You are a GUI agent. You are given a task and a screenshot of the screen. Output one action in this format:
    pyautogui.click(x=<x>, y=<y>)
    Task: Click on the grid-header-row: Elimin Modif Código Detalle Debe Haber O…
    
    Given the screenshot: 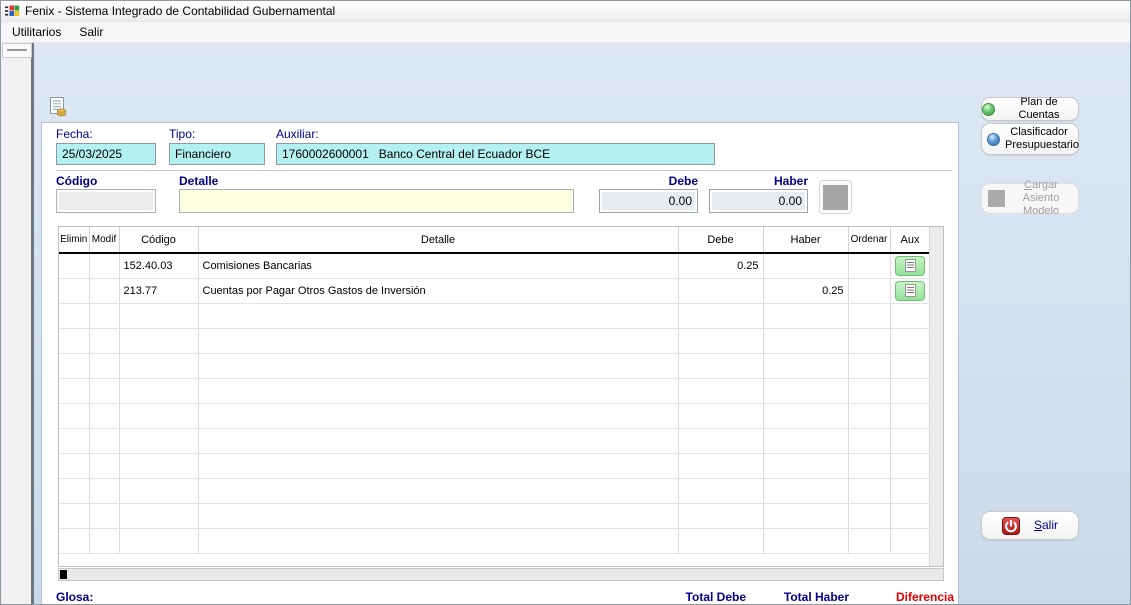 What is the action you would take?
    pyautogui.click(x=495, y=240)
    